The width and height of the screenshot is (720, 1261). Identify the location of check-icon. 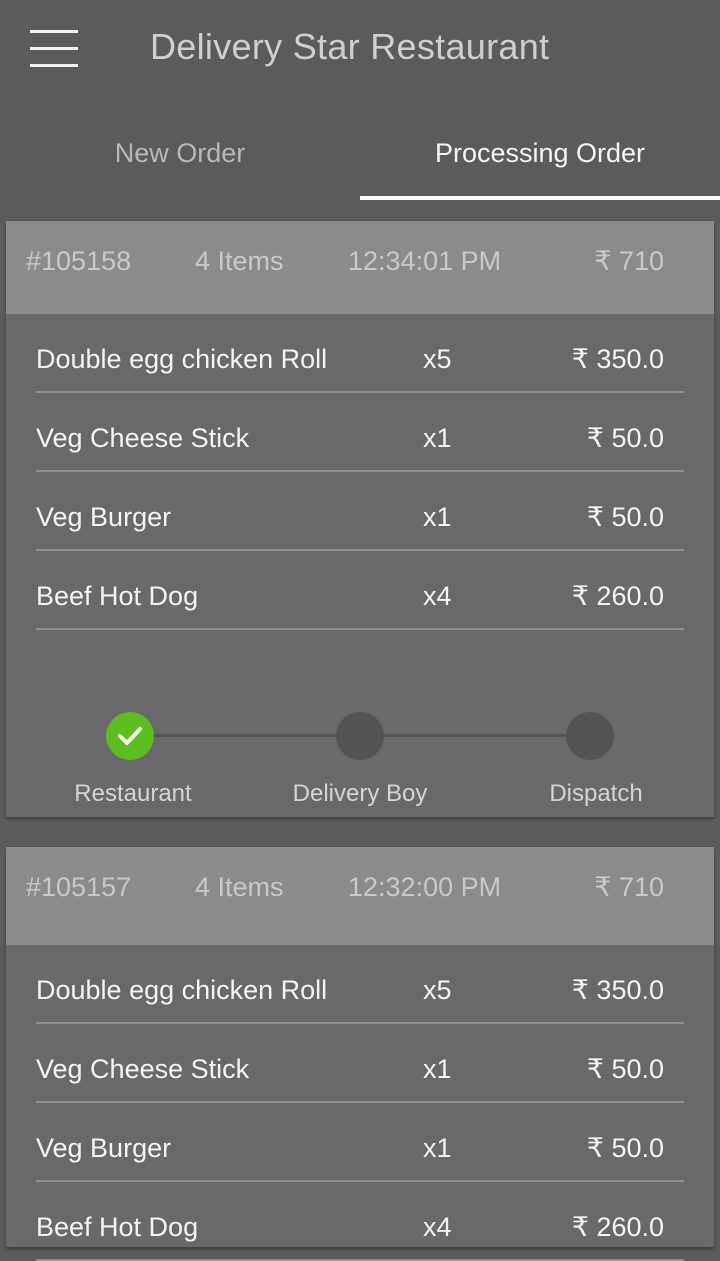
(130, 736).